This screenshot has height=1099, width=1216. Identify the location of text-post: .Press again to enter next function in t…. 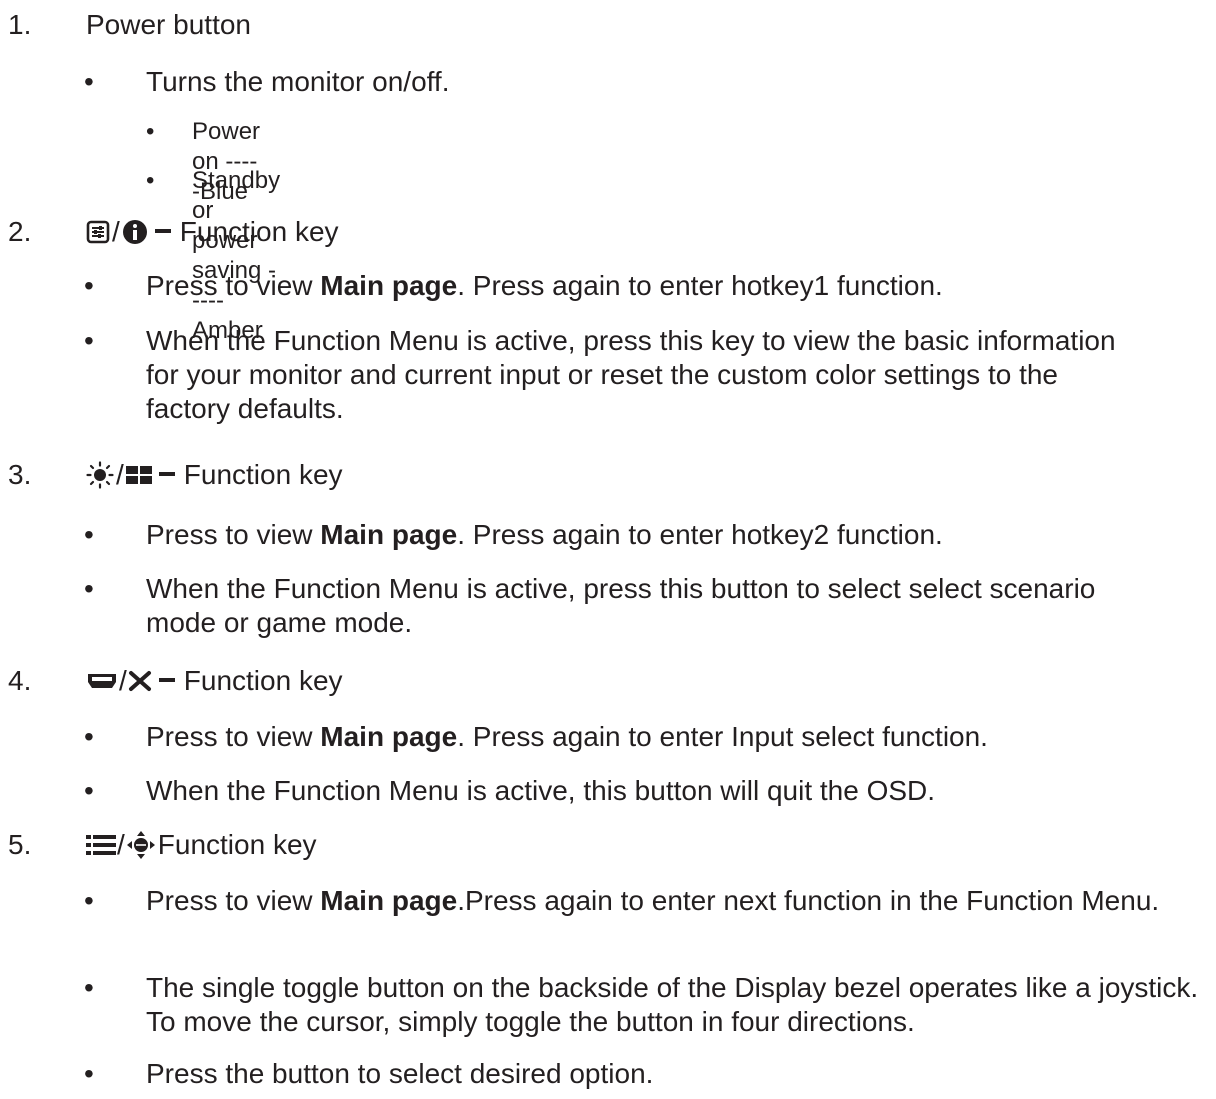
(808, 900).